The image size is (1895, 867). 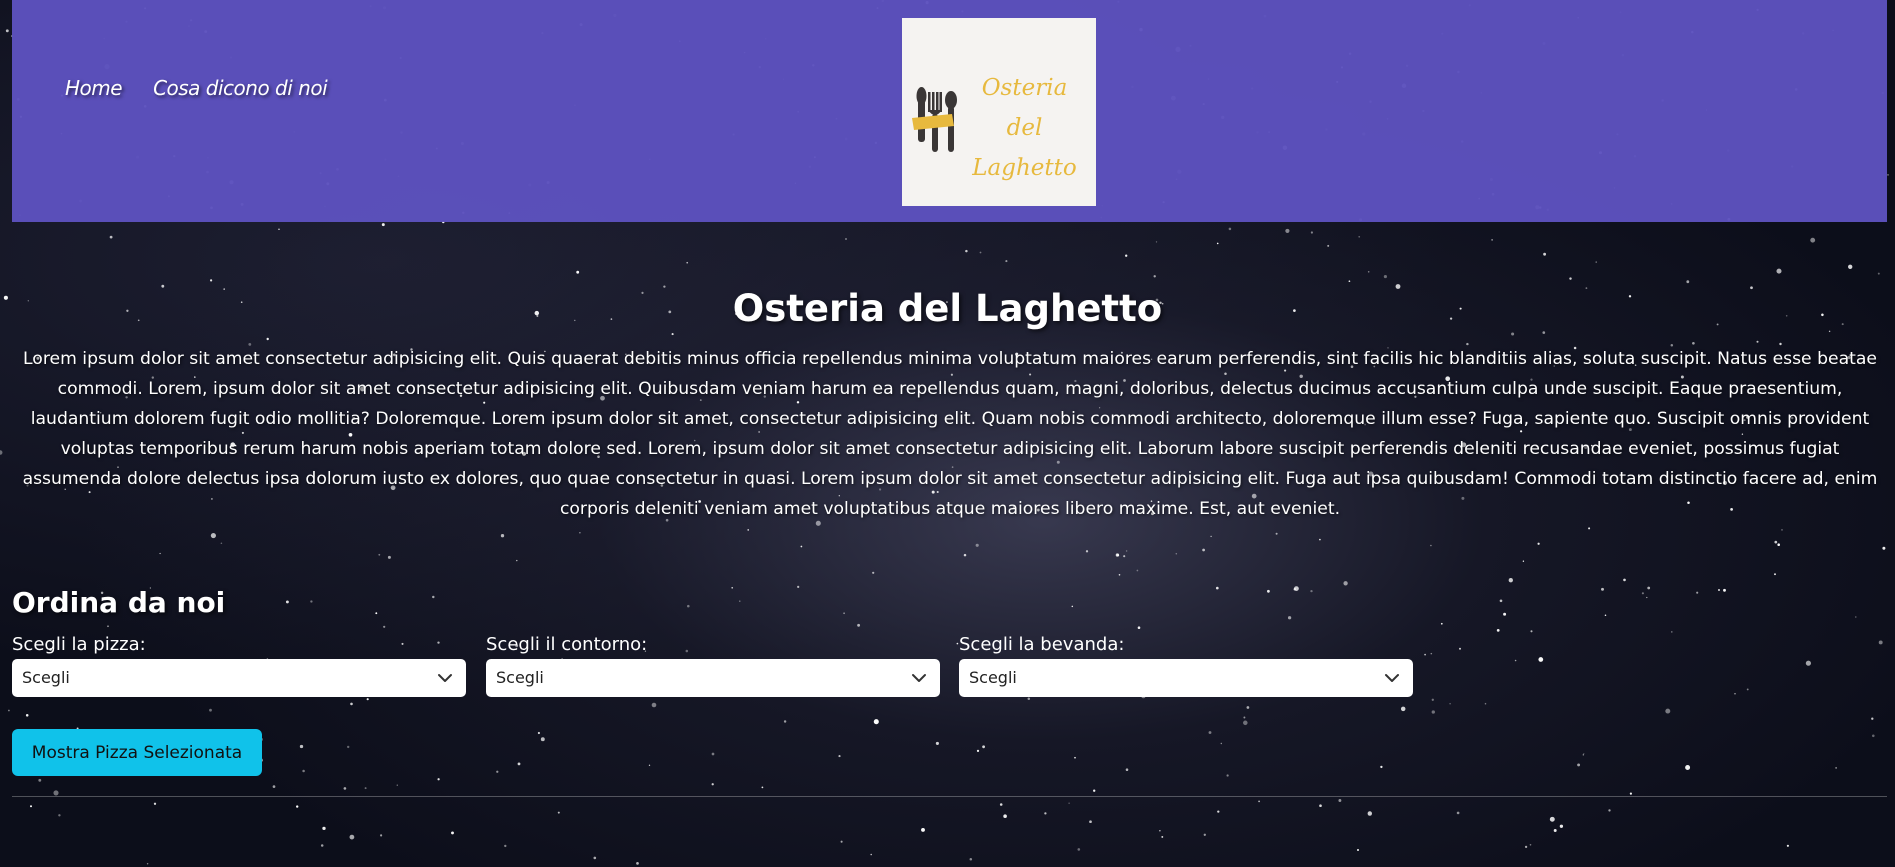 What do you see at coordinates (137, 752) in the screenshot?
I see `show-selected-pizza-button: Mostra Pizza Selezionata` at bounding box center [137, 752].